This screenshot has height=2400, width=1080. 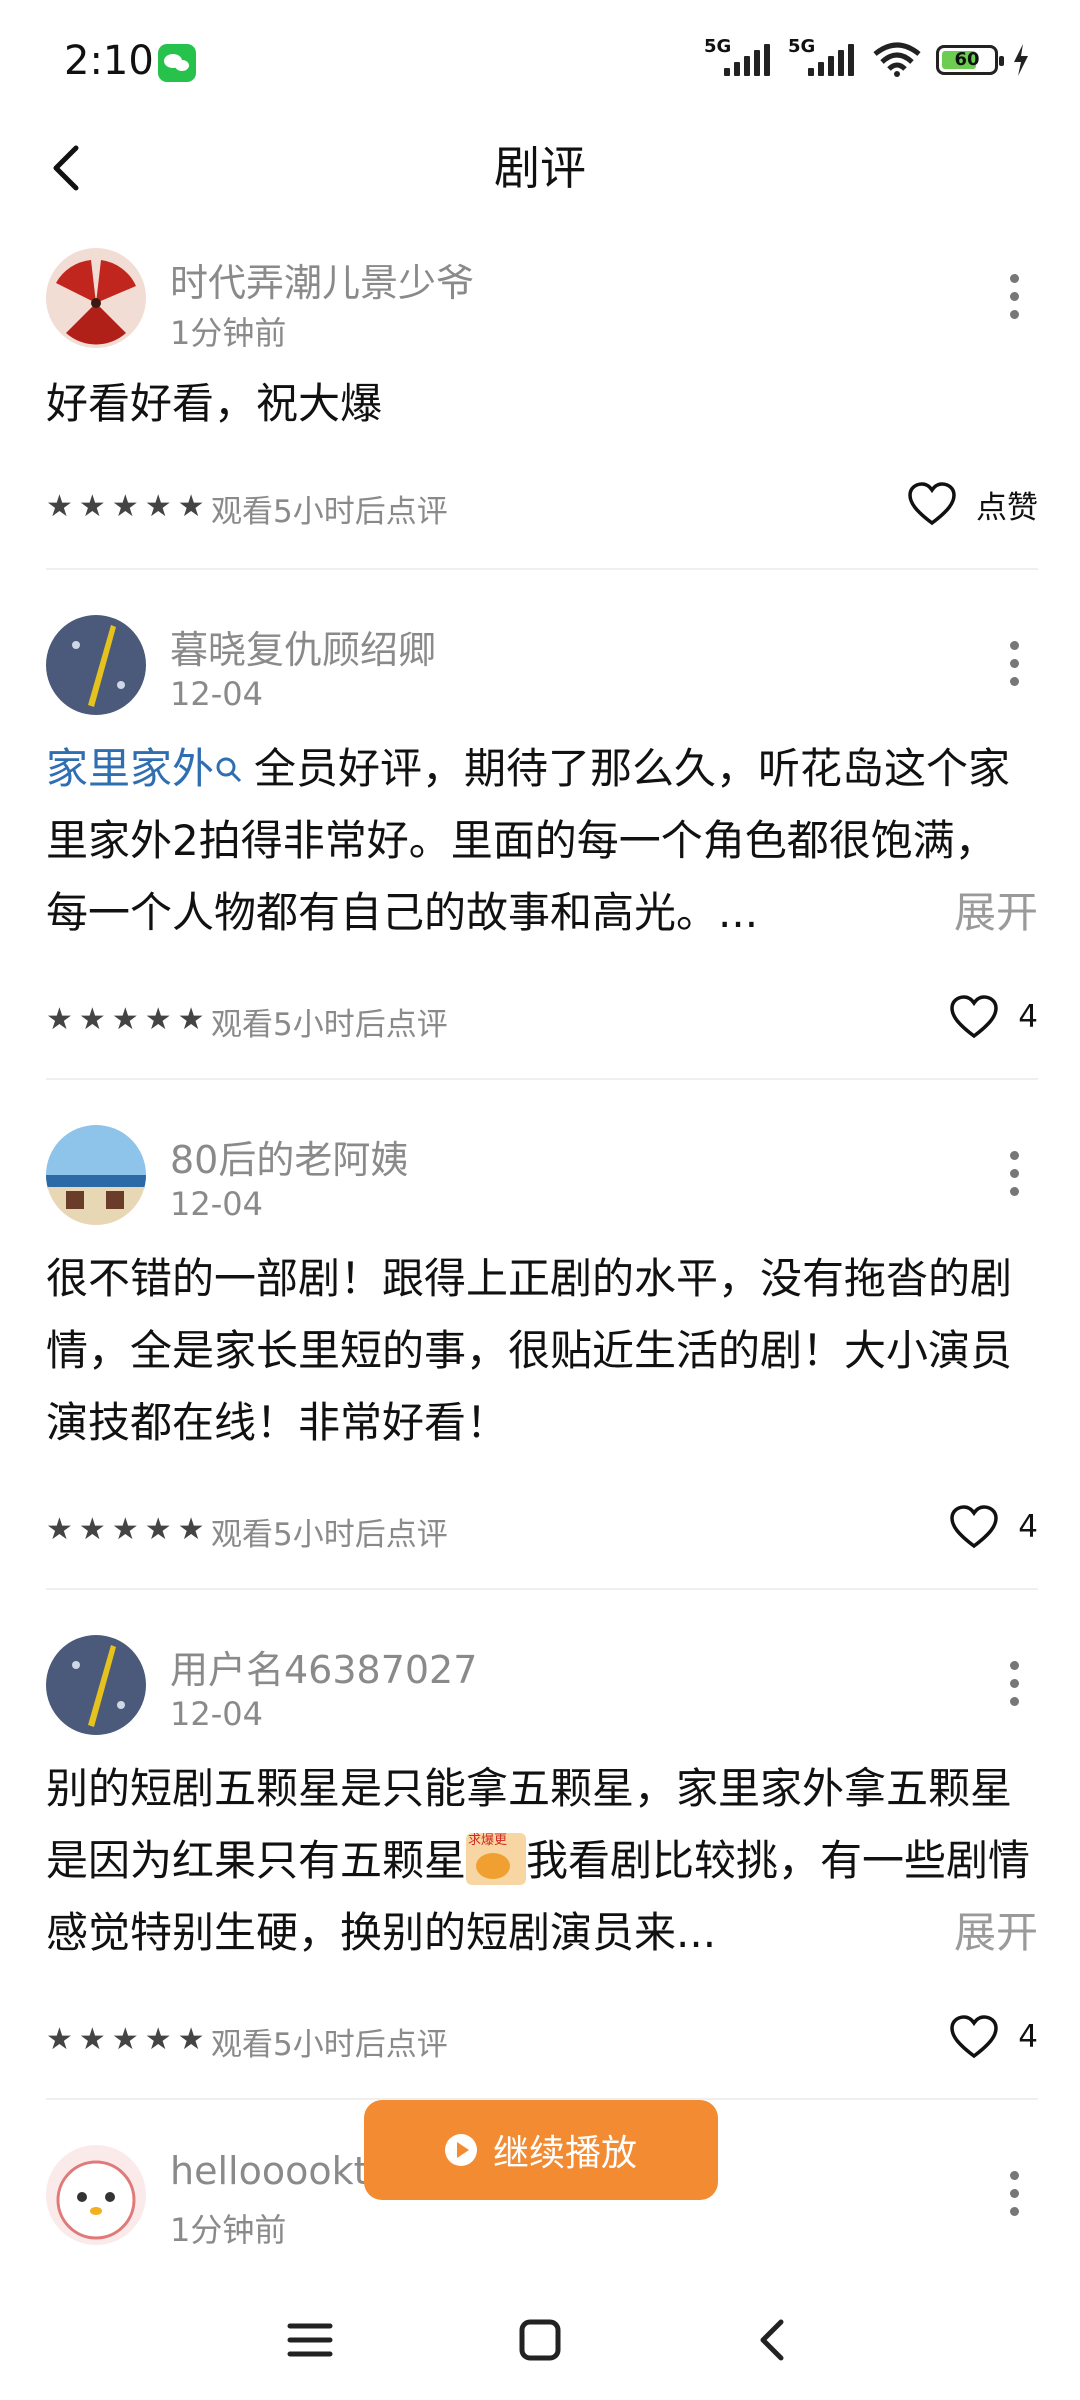 I want to click on search-icon, so click(x=229, y=770).